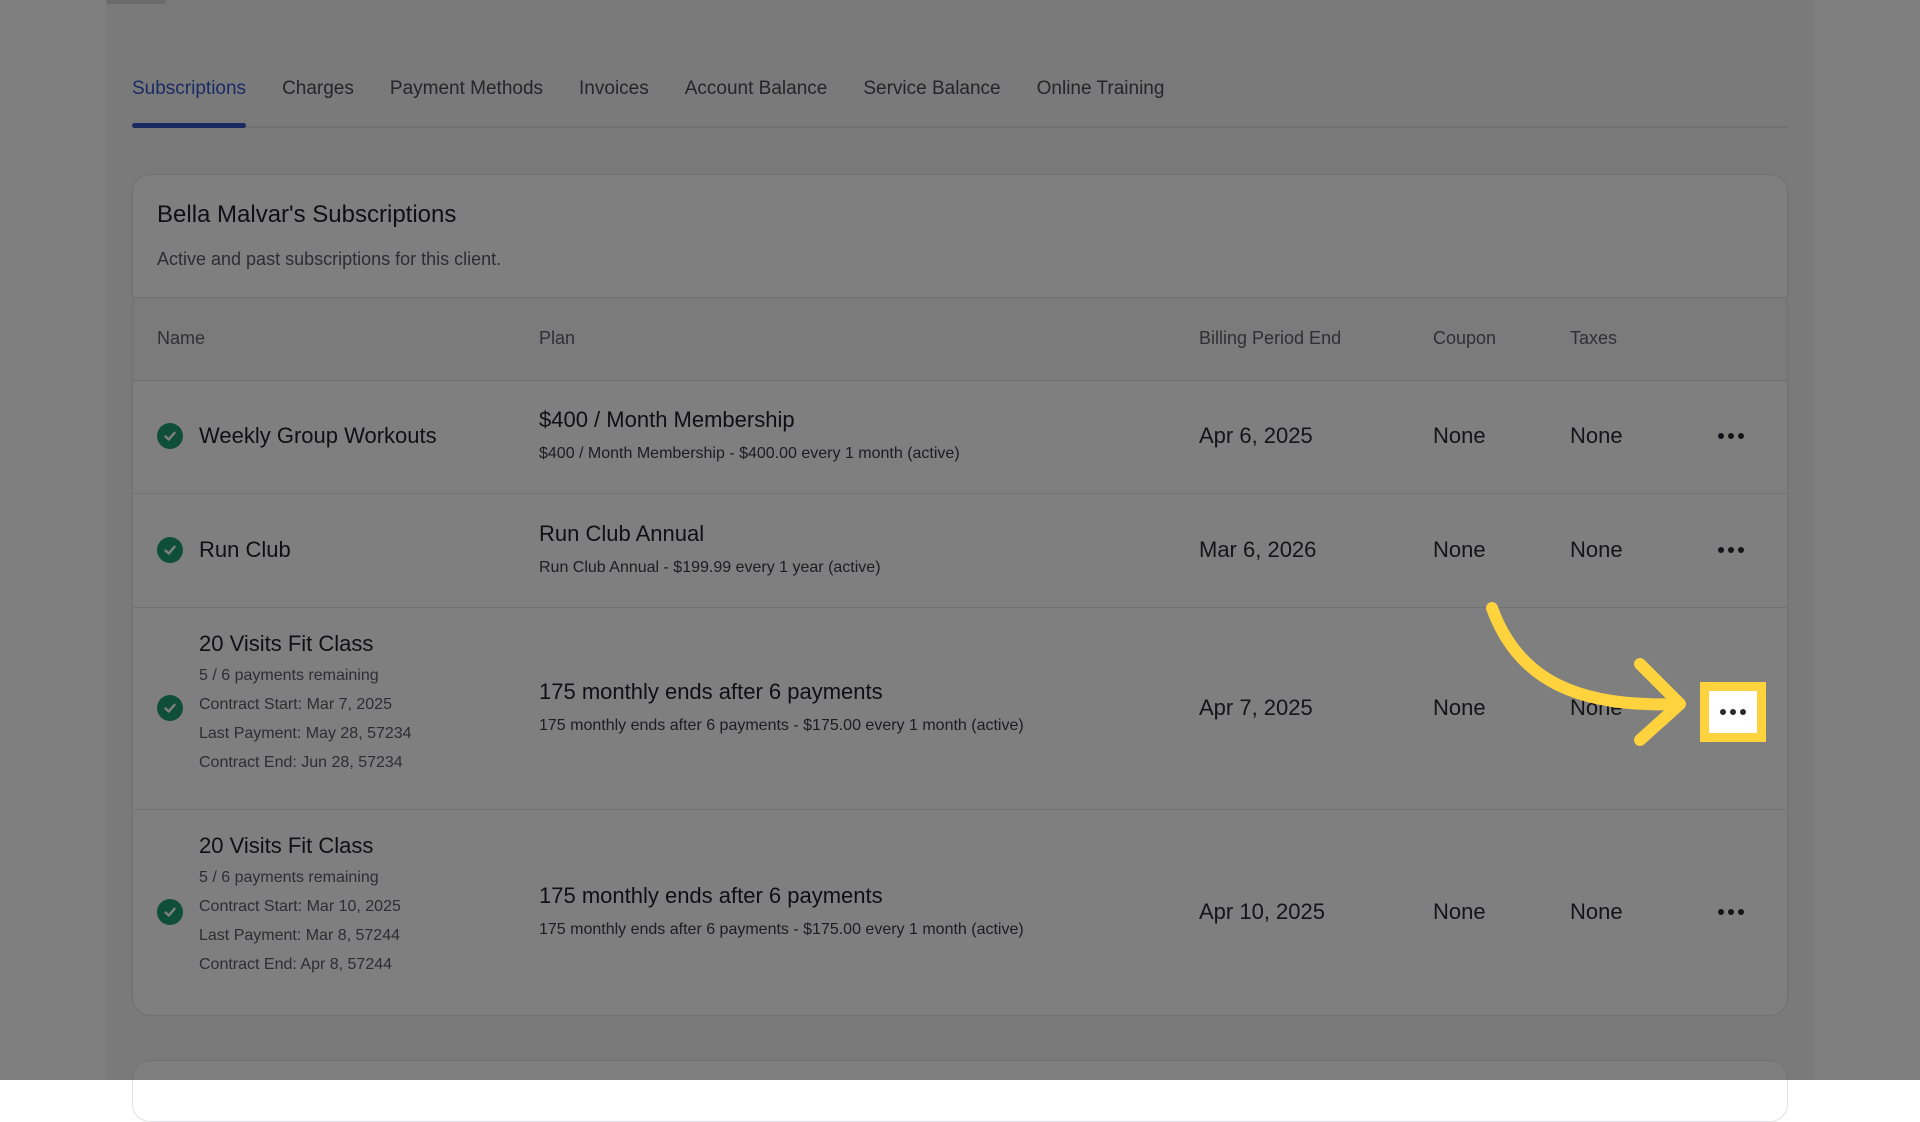 Image resolution: width=1920 pixels, height=1122 pixels. What do you see at coordinates (1723, 712) in the screenshot?
I see `more-horizontal-icon` at bounding box center [1723, 712].